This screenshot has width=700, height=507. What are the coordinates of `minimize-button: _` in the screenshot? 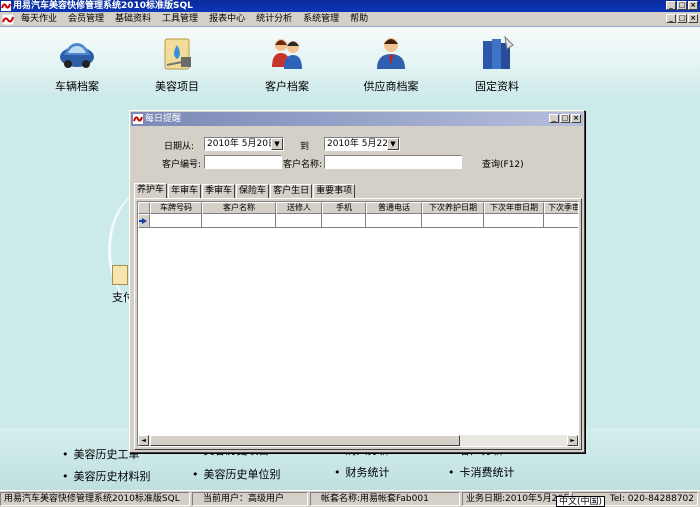 It's located at (671, 5).